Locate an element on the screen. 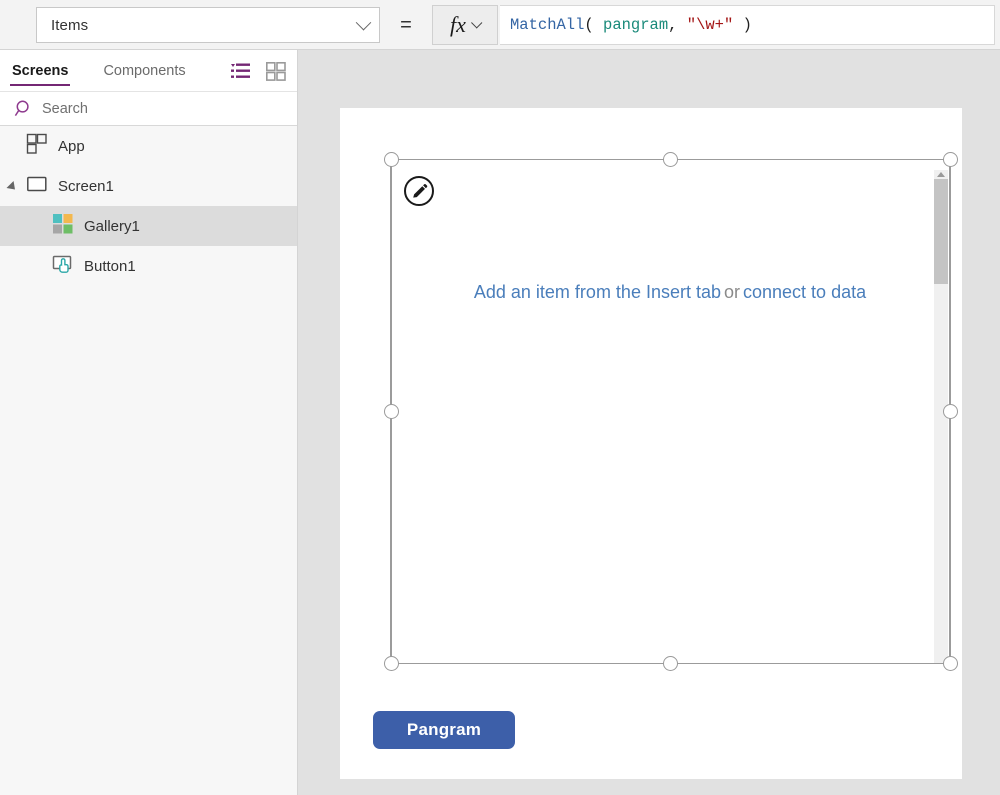 The height and width of the screenshot is (795, 1000). fx-button: fx is located at coordinates (465, 25).